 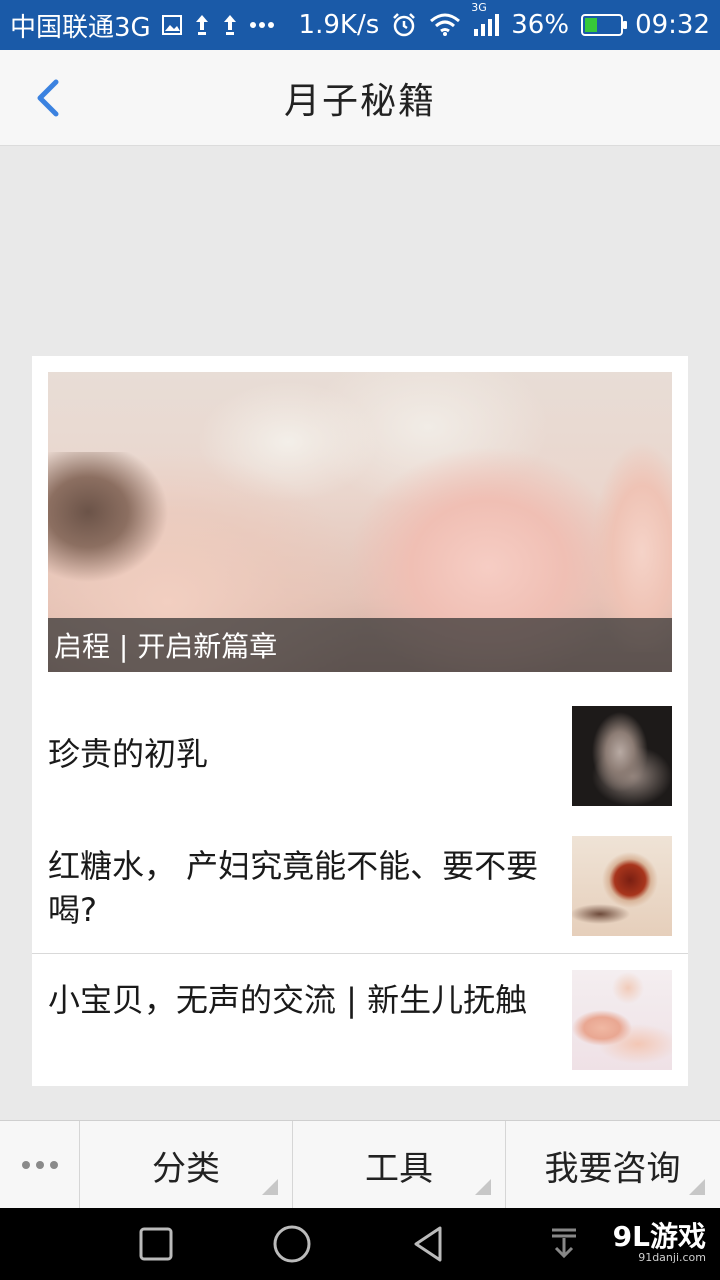 I want to click on download-icon, so click(x=564, y=1243).